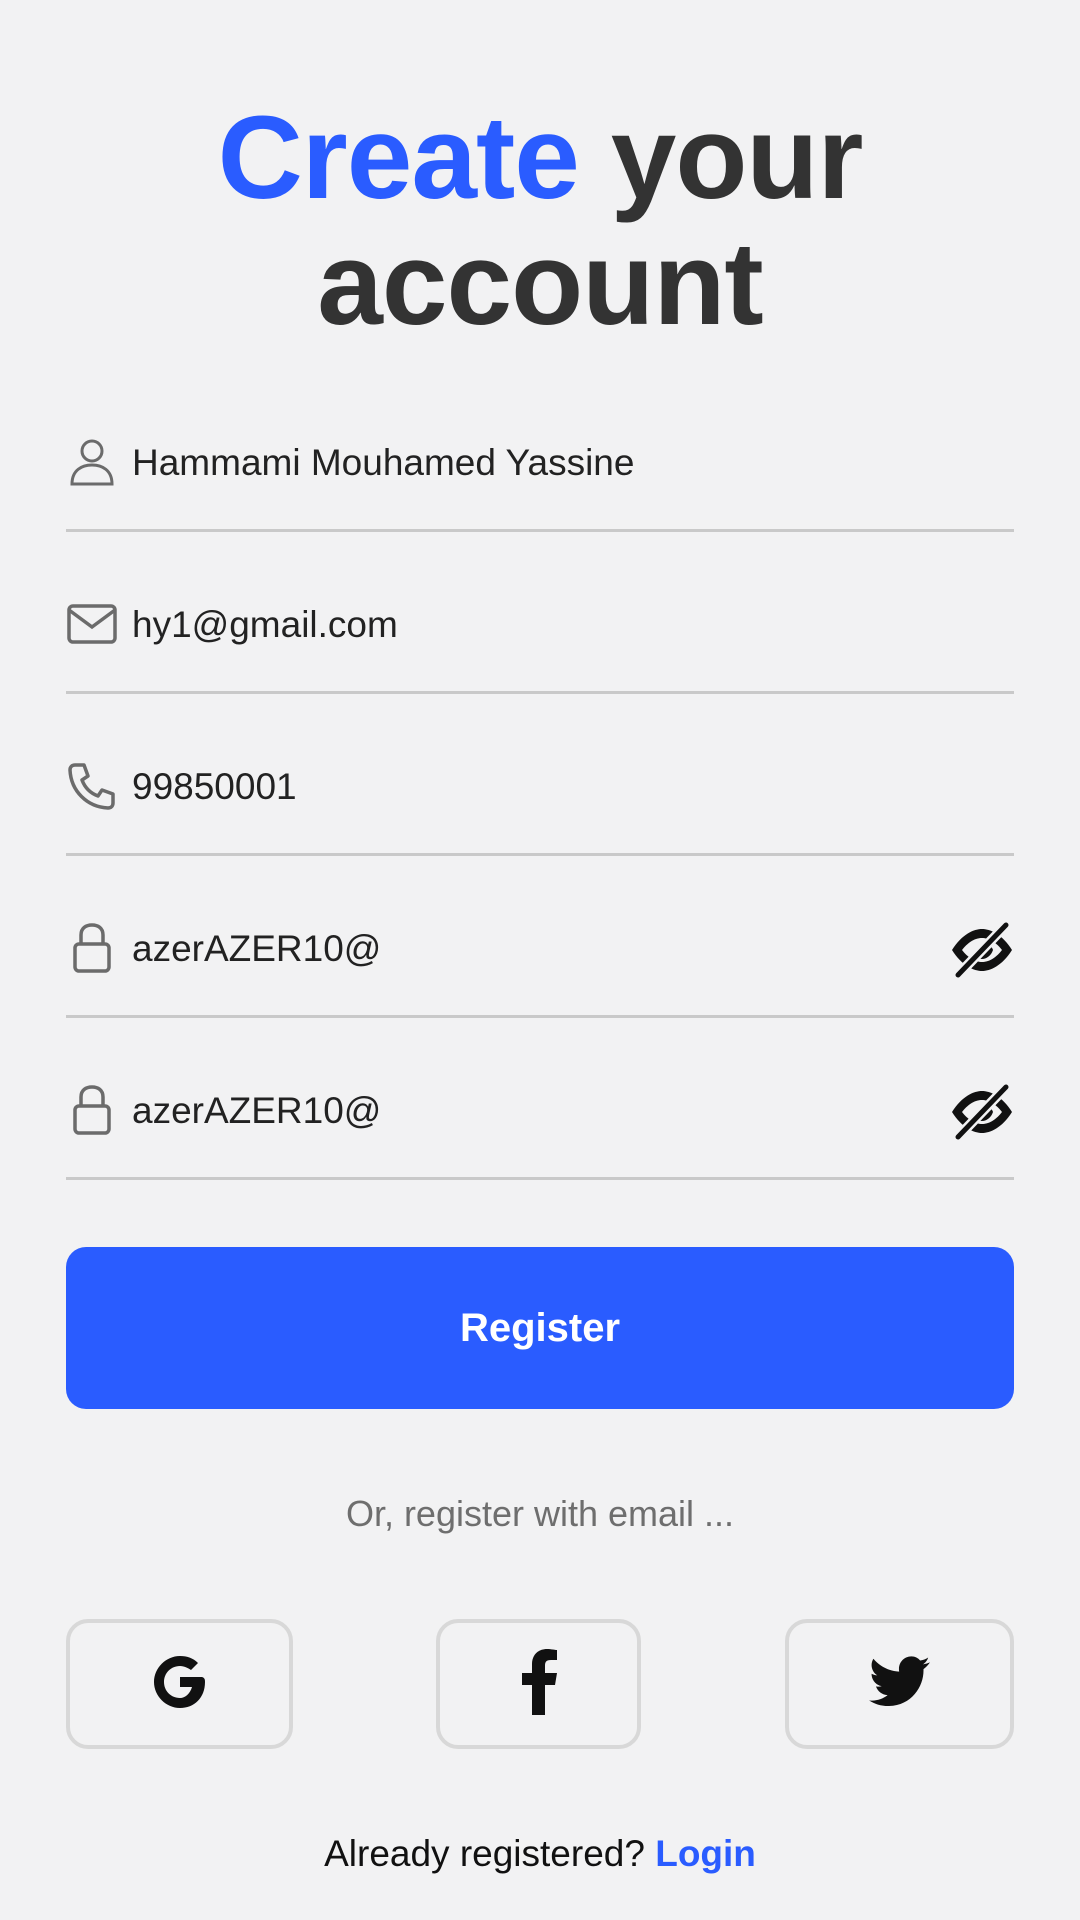 This screenshot has width=1080, height=1920. I want to click on phone-icon, so click(92, 786).